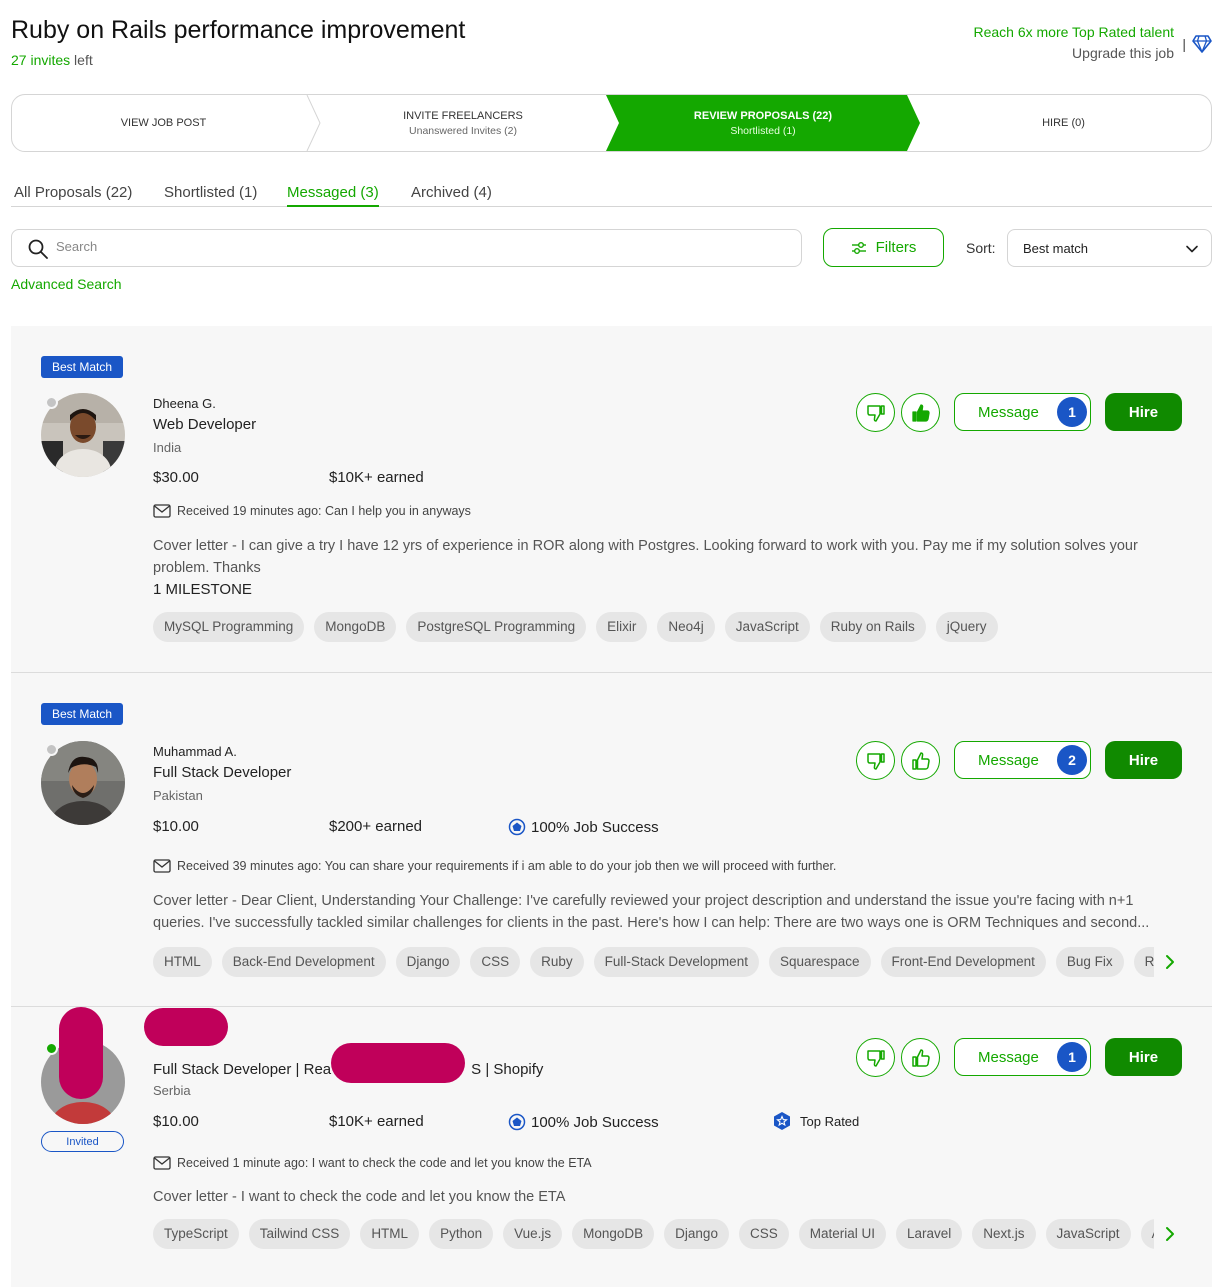  Describe the element at coordinates (966, 627) in the screenshot. I see `skill-tag: jQuery` at that location.